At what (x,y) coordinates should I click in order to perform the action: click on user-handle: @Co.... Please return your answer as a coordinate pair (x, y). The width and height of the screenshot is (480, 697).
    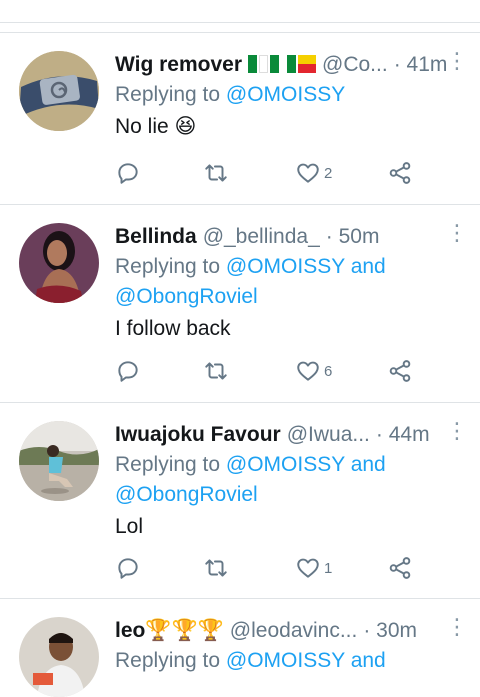
    Looking at the image, I should click on (355, 65).